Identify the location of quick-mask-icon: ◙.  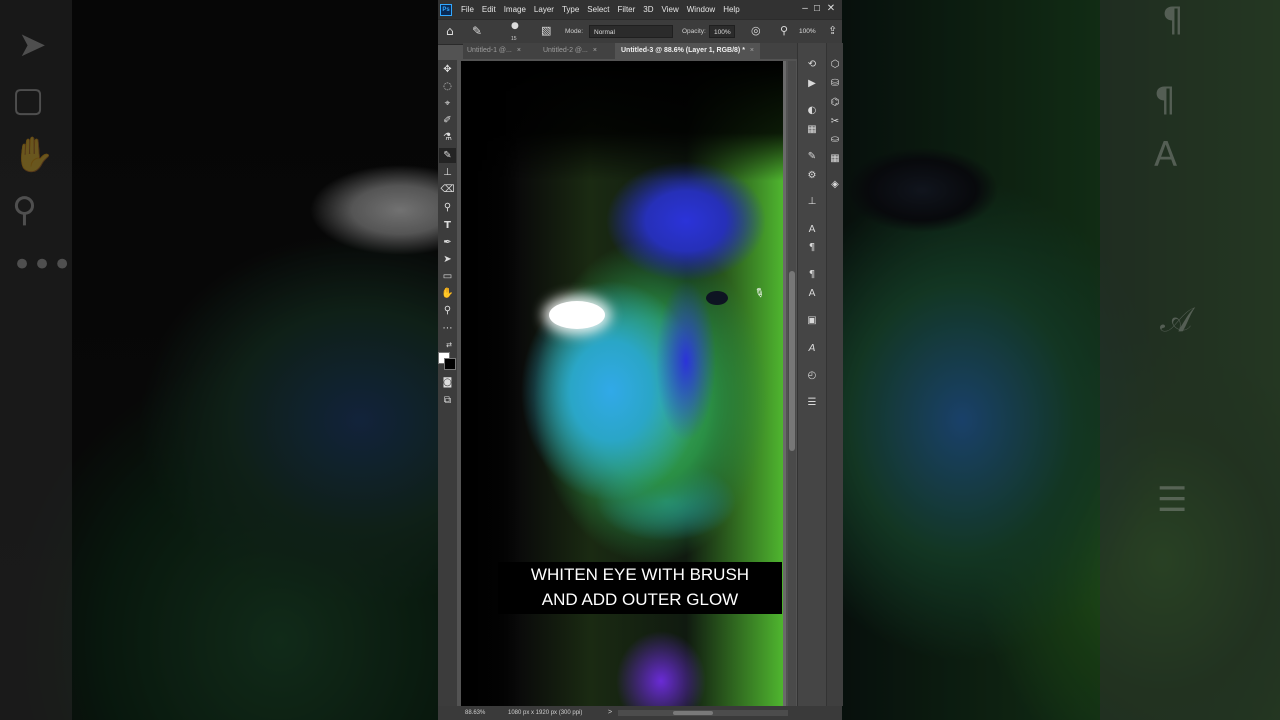
(447, 382).